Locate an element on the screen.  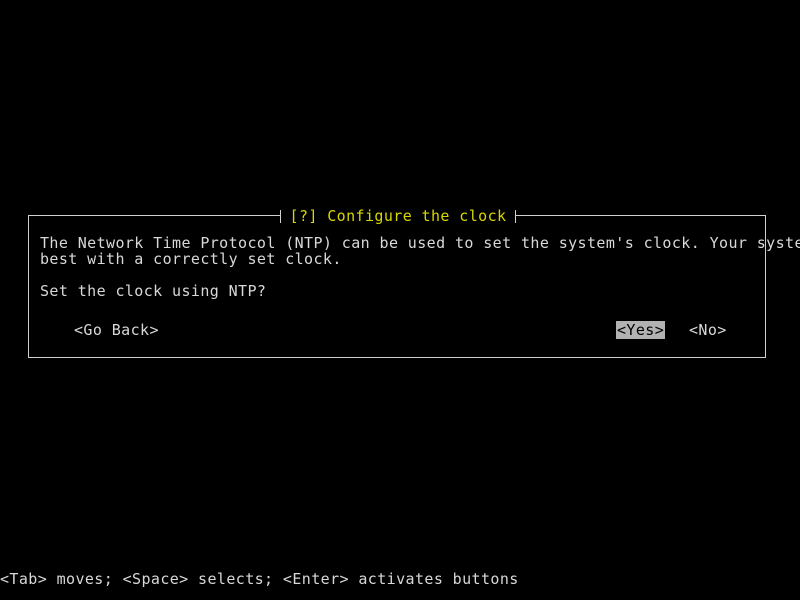
yes-button: <Yes> is located at coordinates (641, 330).